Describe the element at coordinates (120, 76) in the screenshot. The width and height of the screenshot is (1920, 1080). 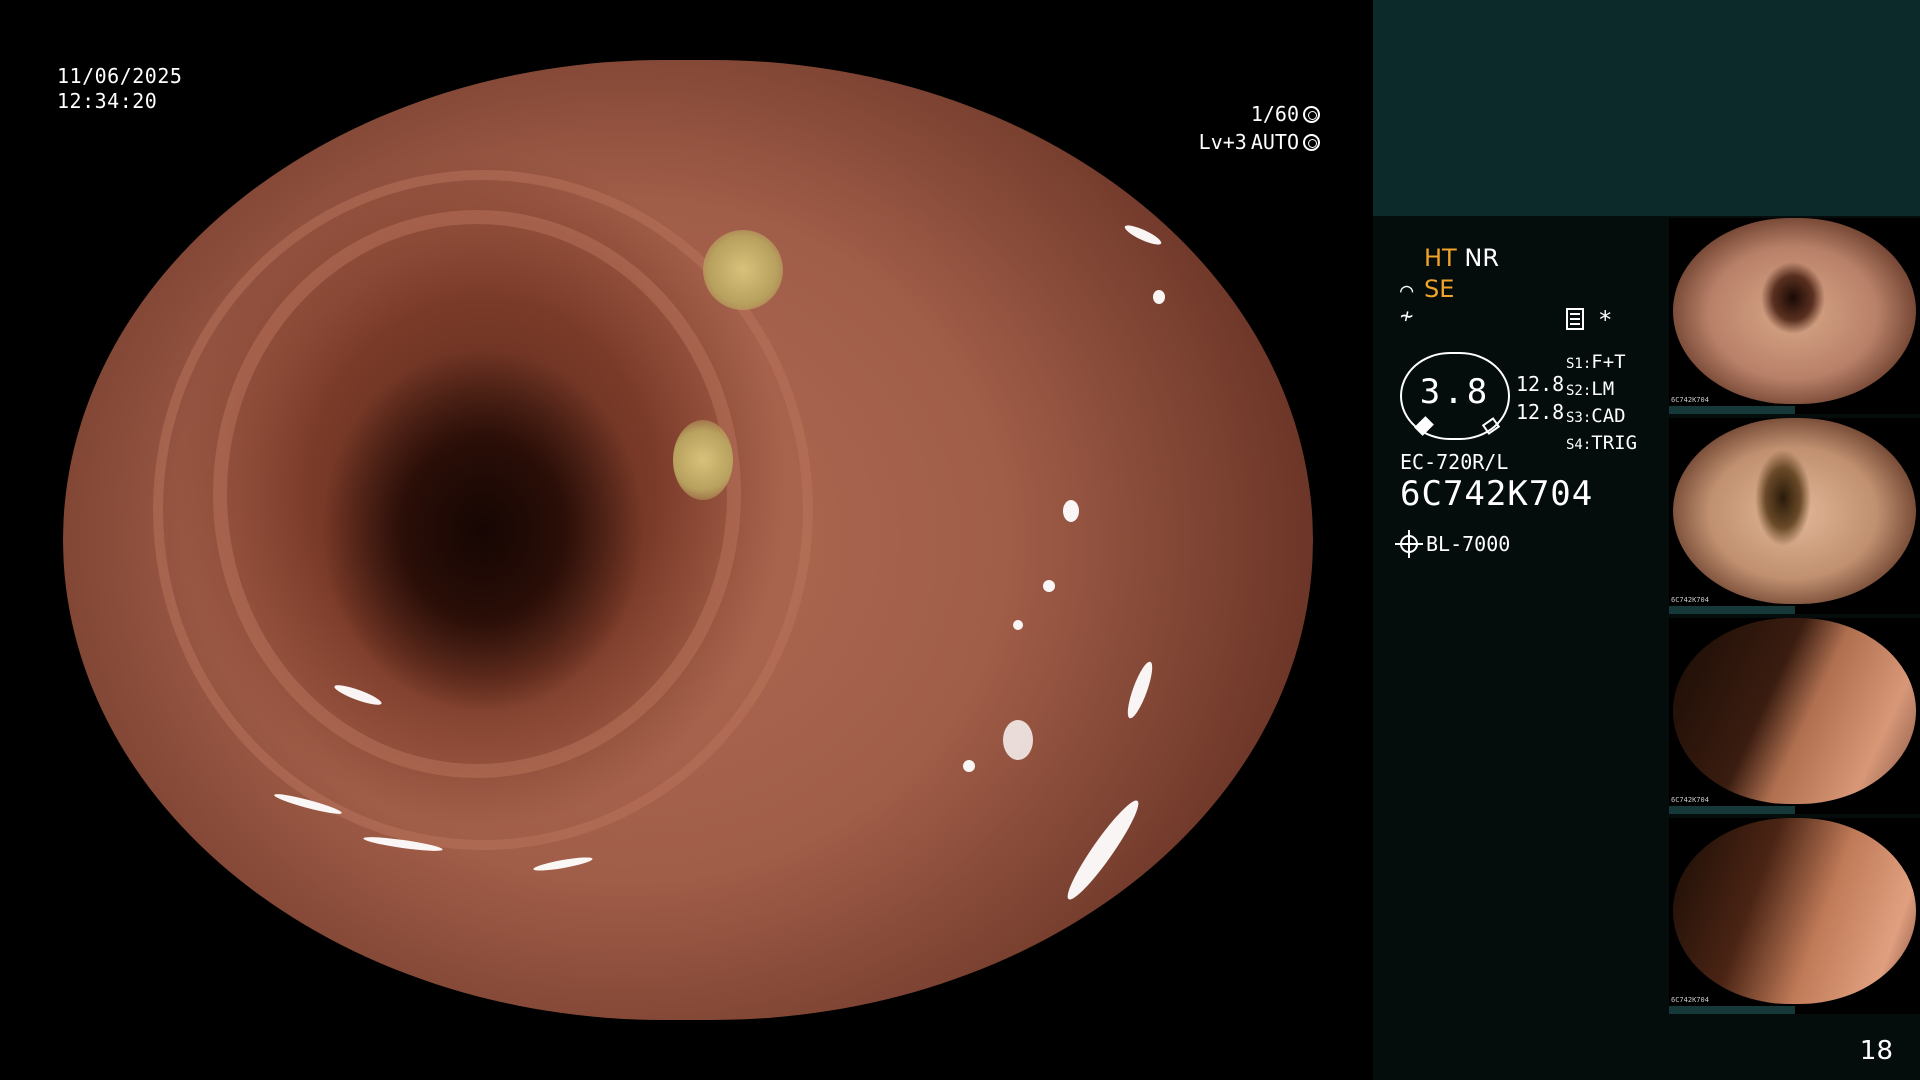
I see `date-label: 11/06/2025` at that location.